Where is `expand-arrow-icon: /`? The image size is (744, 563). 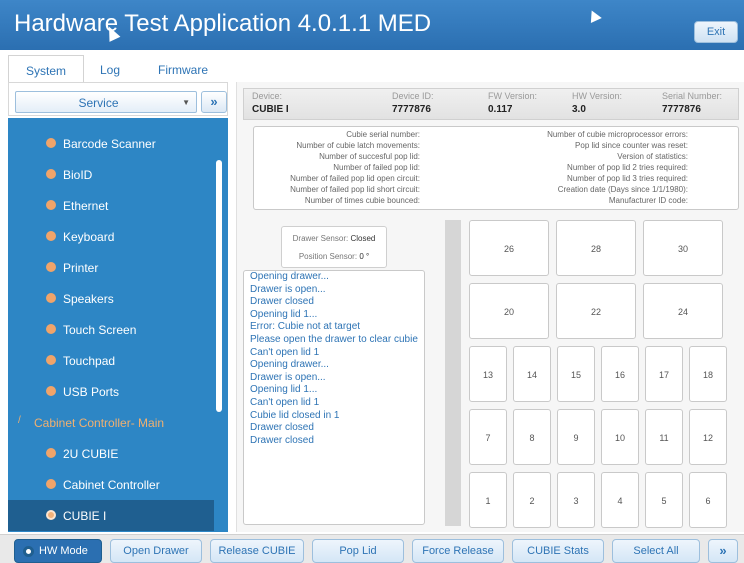
expand-arrow-icon: / is located at coordinates (19, 420).